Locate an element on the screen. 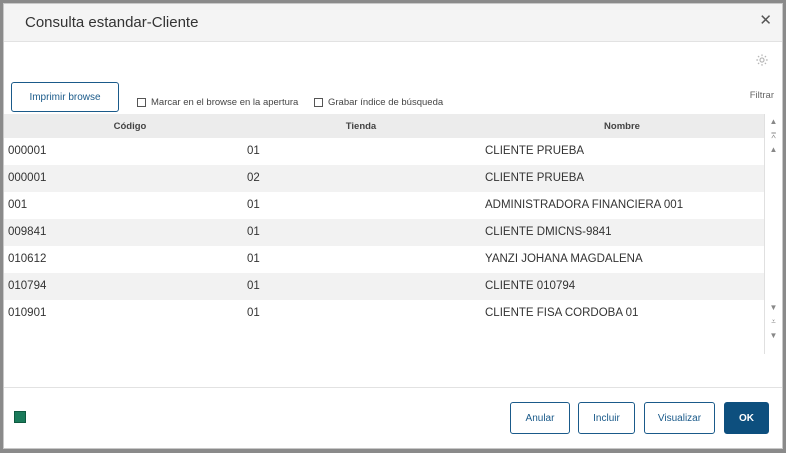  grid-header: Código Tienda Nombre is located at coordinates (384, 126).